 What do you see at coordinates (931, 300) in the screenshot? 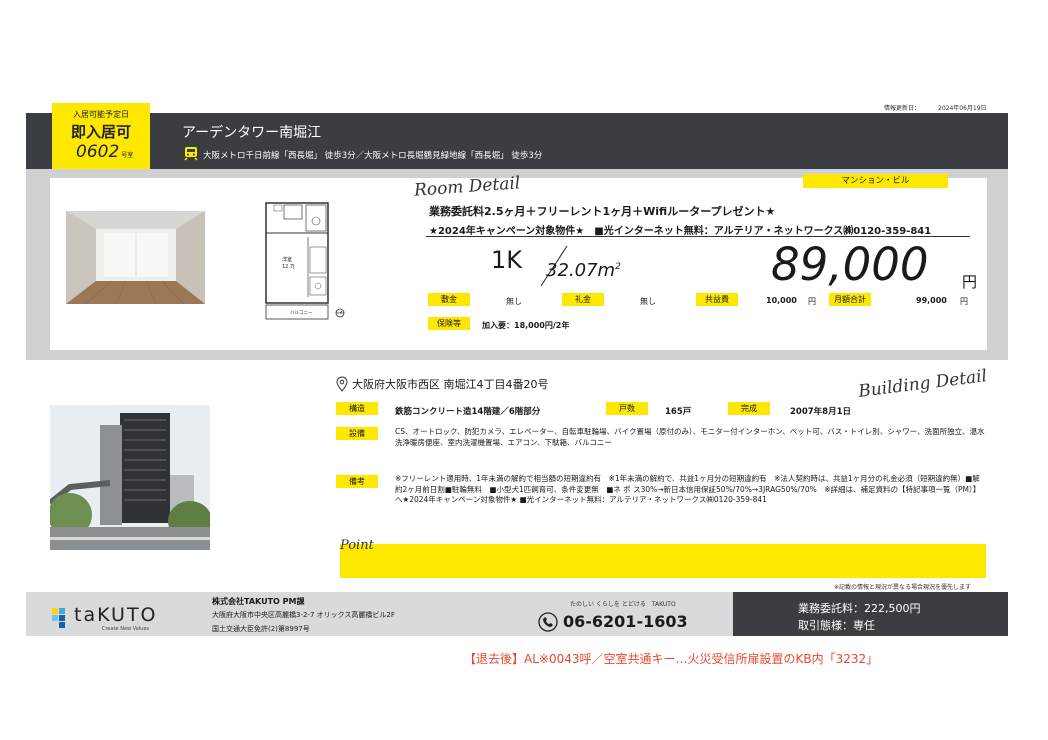
I see `monthly-total-value: 99,000` at bounding box center [931, 300].